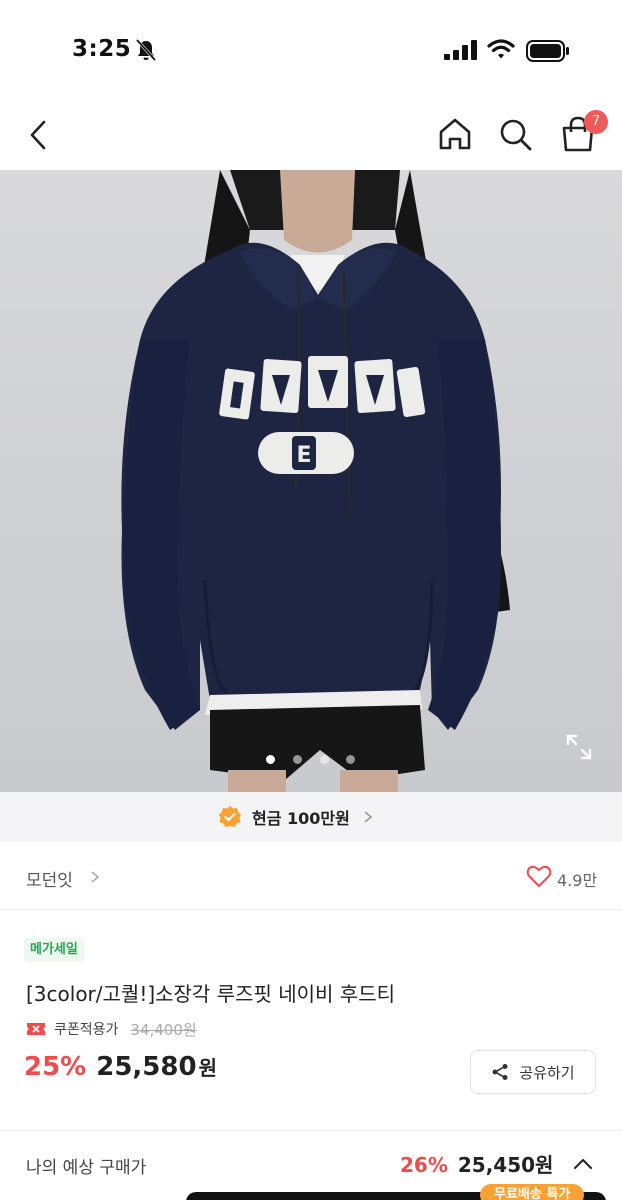 This screenshot has height=1200, width=622. What do you see at coordinates (596, 122) in the screenshot?
I see `cart-count-badge: 7` at bounding box center [596, 122].